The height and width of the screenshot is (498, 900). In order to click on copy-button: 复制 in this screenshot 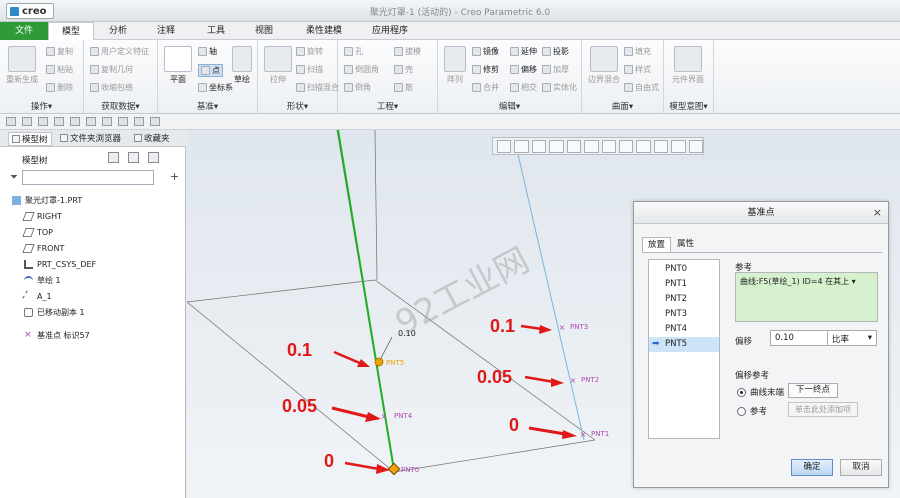, I will do `click(59, 51)`.